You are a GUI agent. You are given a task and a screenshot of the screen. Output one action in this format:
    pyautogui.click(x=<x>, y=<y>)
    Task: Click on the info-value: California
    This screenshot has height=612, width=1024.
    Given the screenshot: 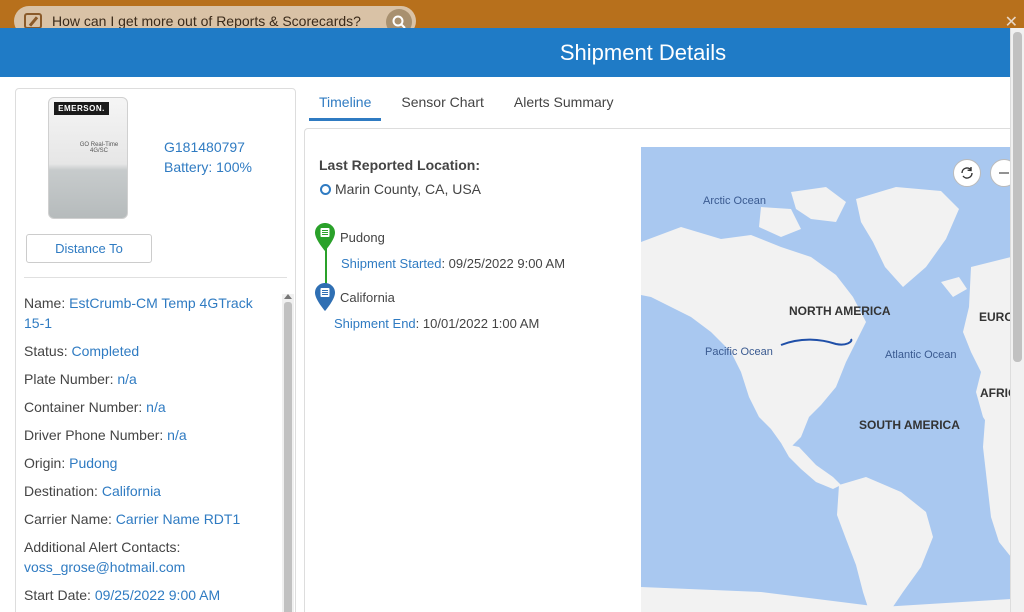 What is the action you would take?
    pyautogui.click(x=131, y=491)
    